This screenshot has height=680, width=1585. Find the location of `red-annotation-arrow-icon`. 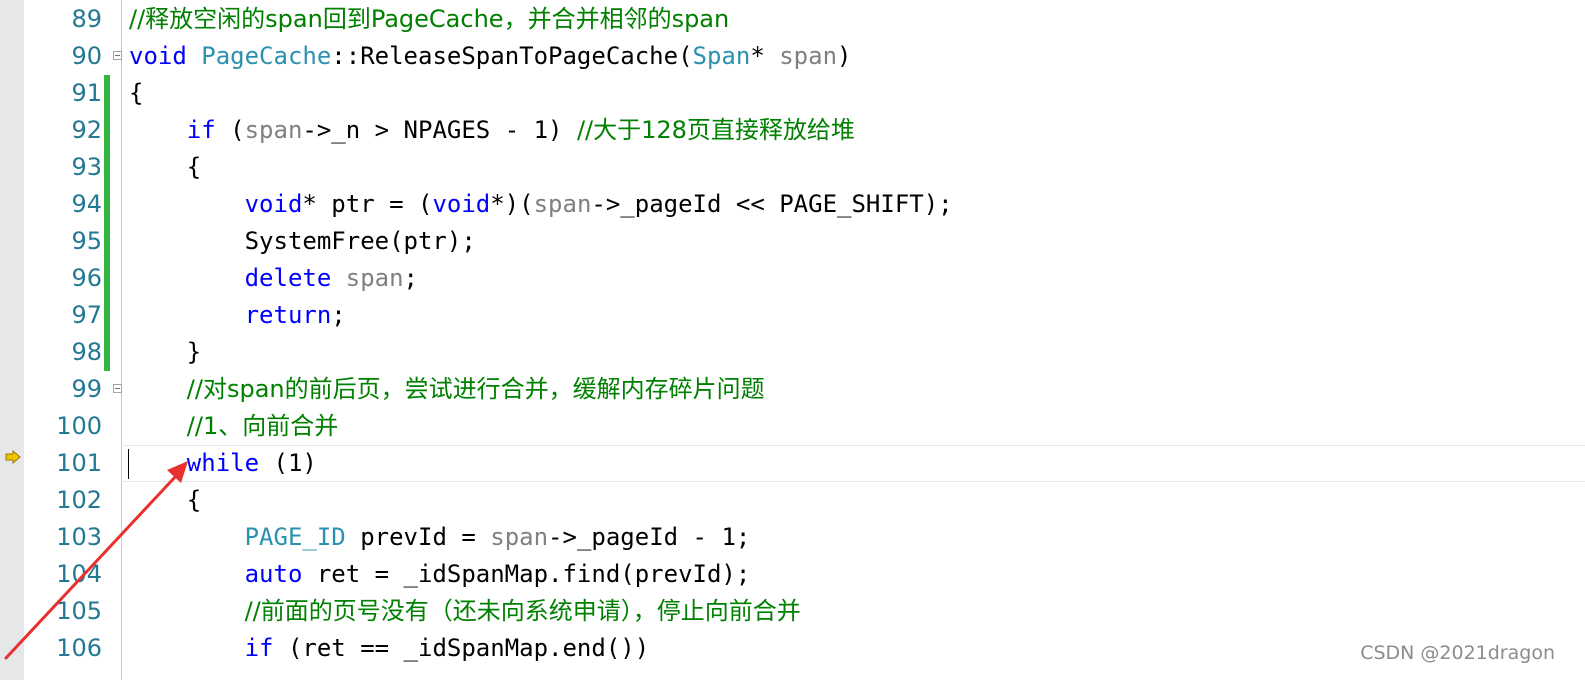

red-annotation-arrow-icon is located at coordinates (96, 560).